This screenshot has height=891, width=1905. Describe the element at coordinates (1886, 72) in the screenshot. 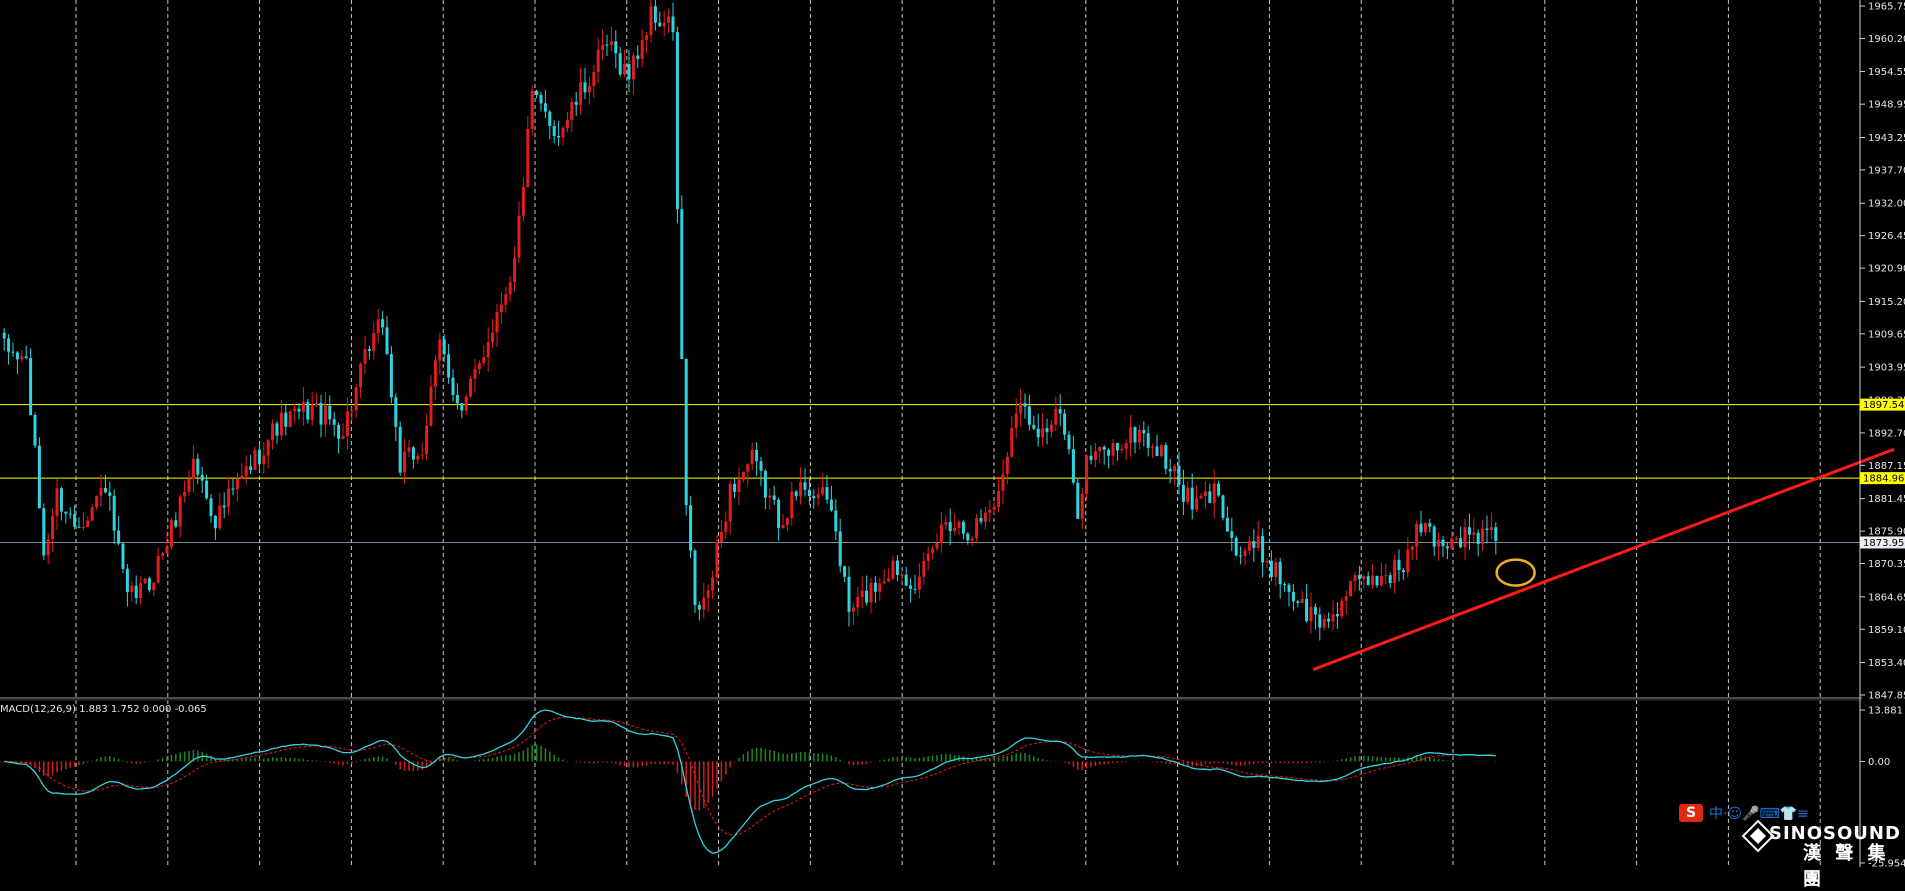

I see `price-tick-label: 1954.55` at that location.